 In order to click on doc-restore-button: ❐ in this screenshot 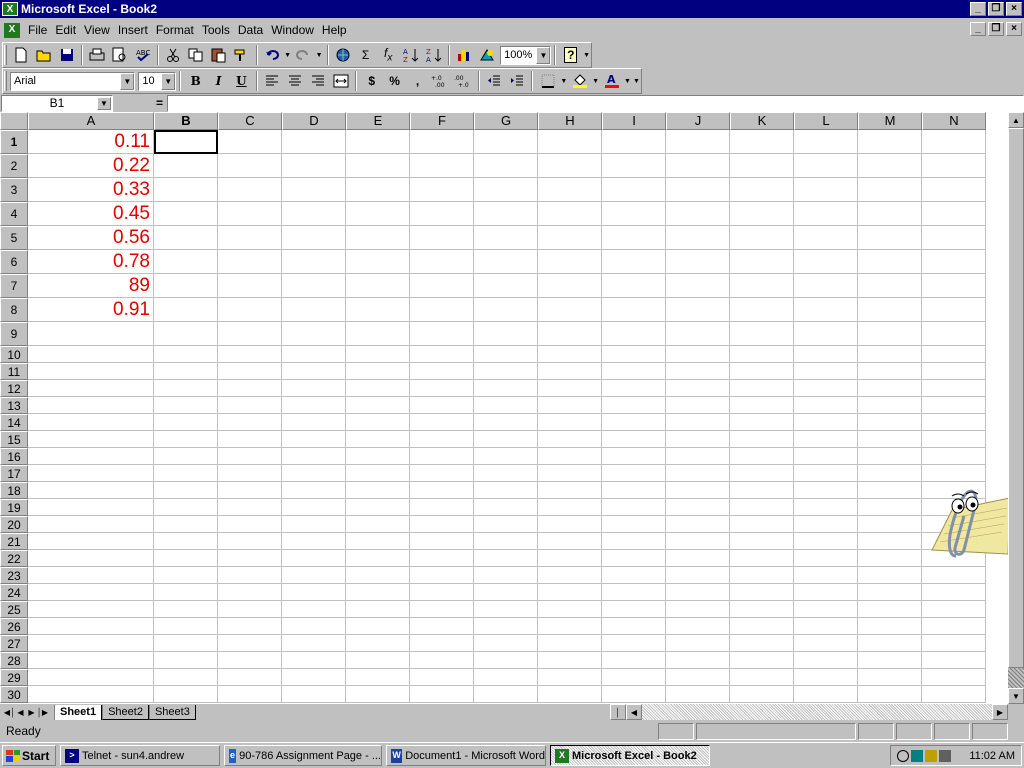, I will do `click(996, 29)`.